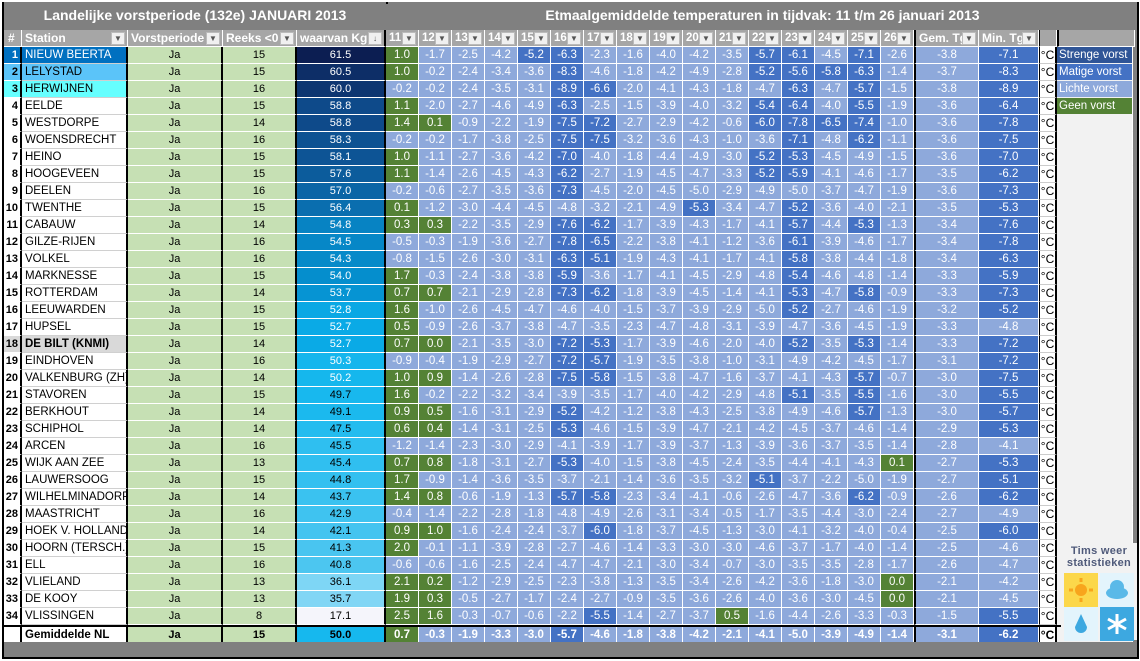  I want to click on vorstperiode-cell: Ja, so click(175, 310).